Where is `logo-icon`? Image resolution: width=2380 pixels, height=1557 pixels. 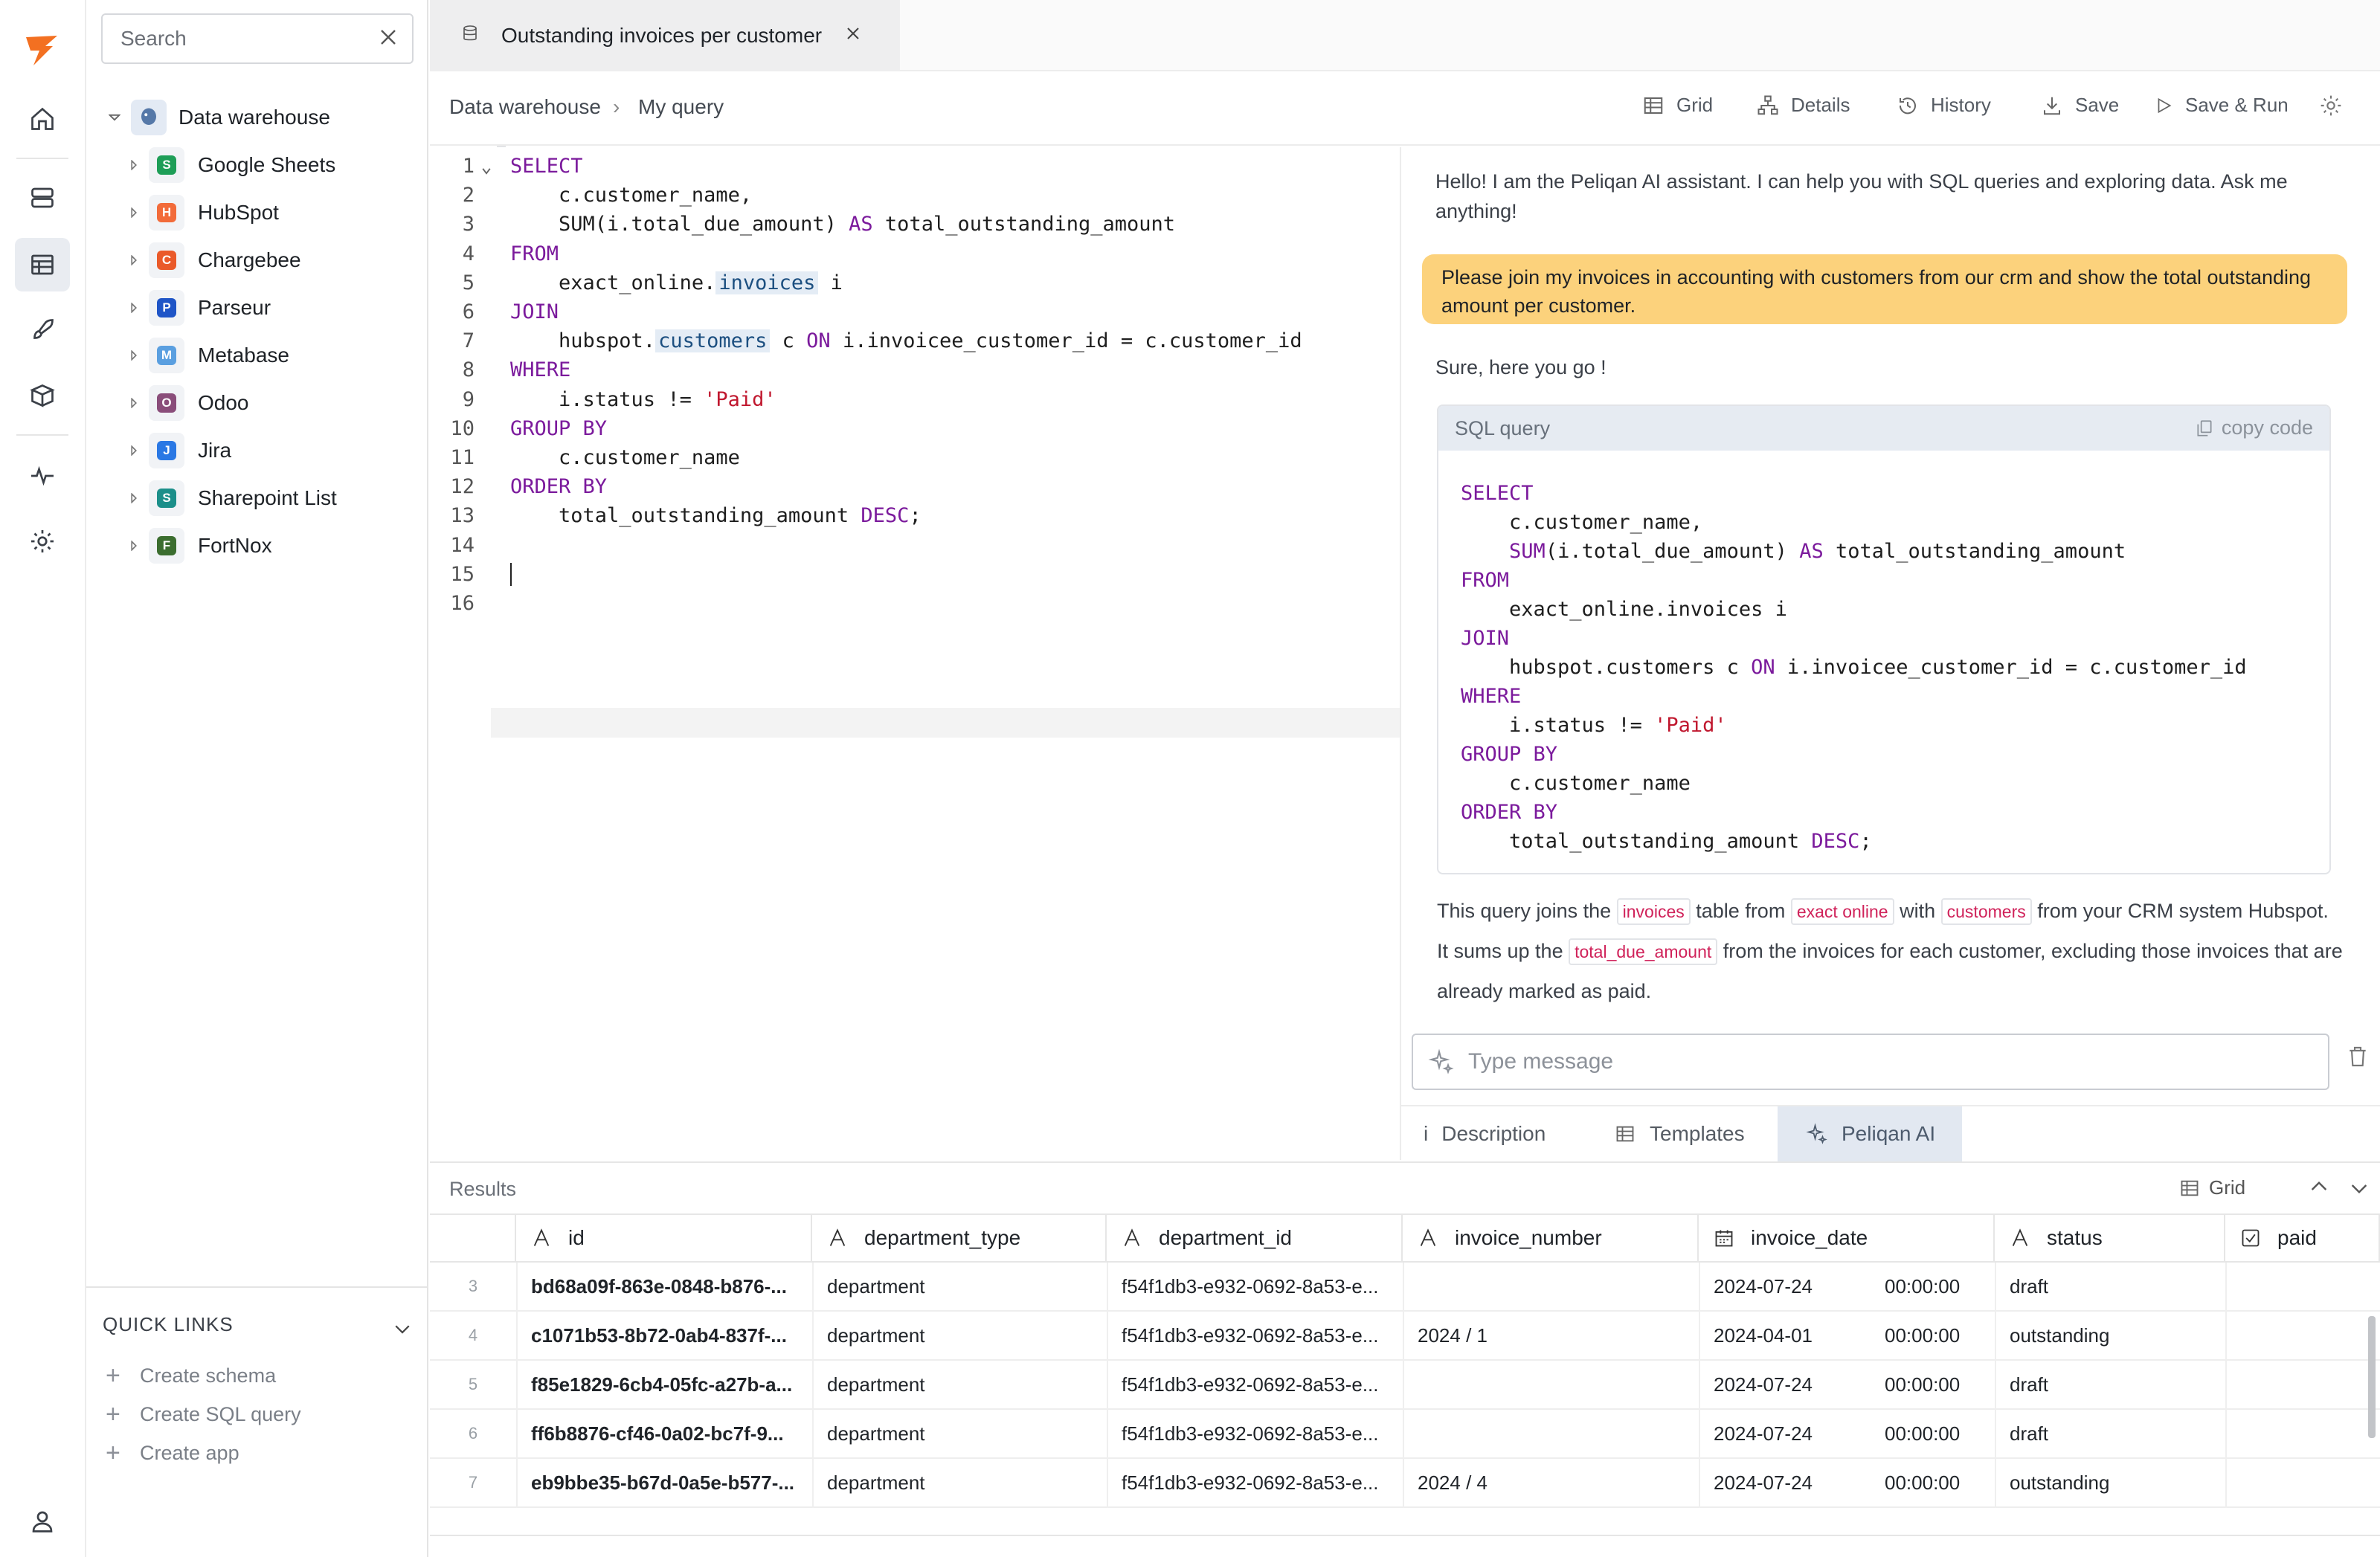 logo-icon is located at coordinates (42, 50).